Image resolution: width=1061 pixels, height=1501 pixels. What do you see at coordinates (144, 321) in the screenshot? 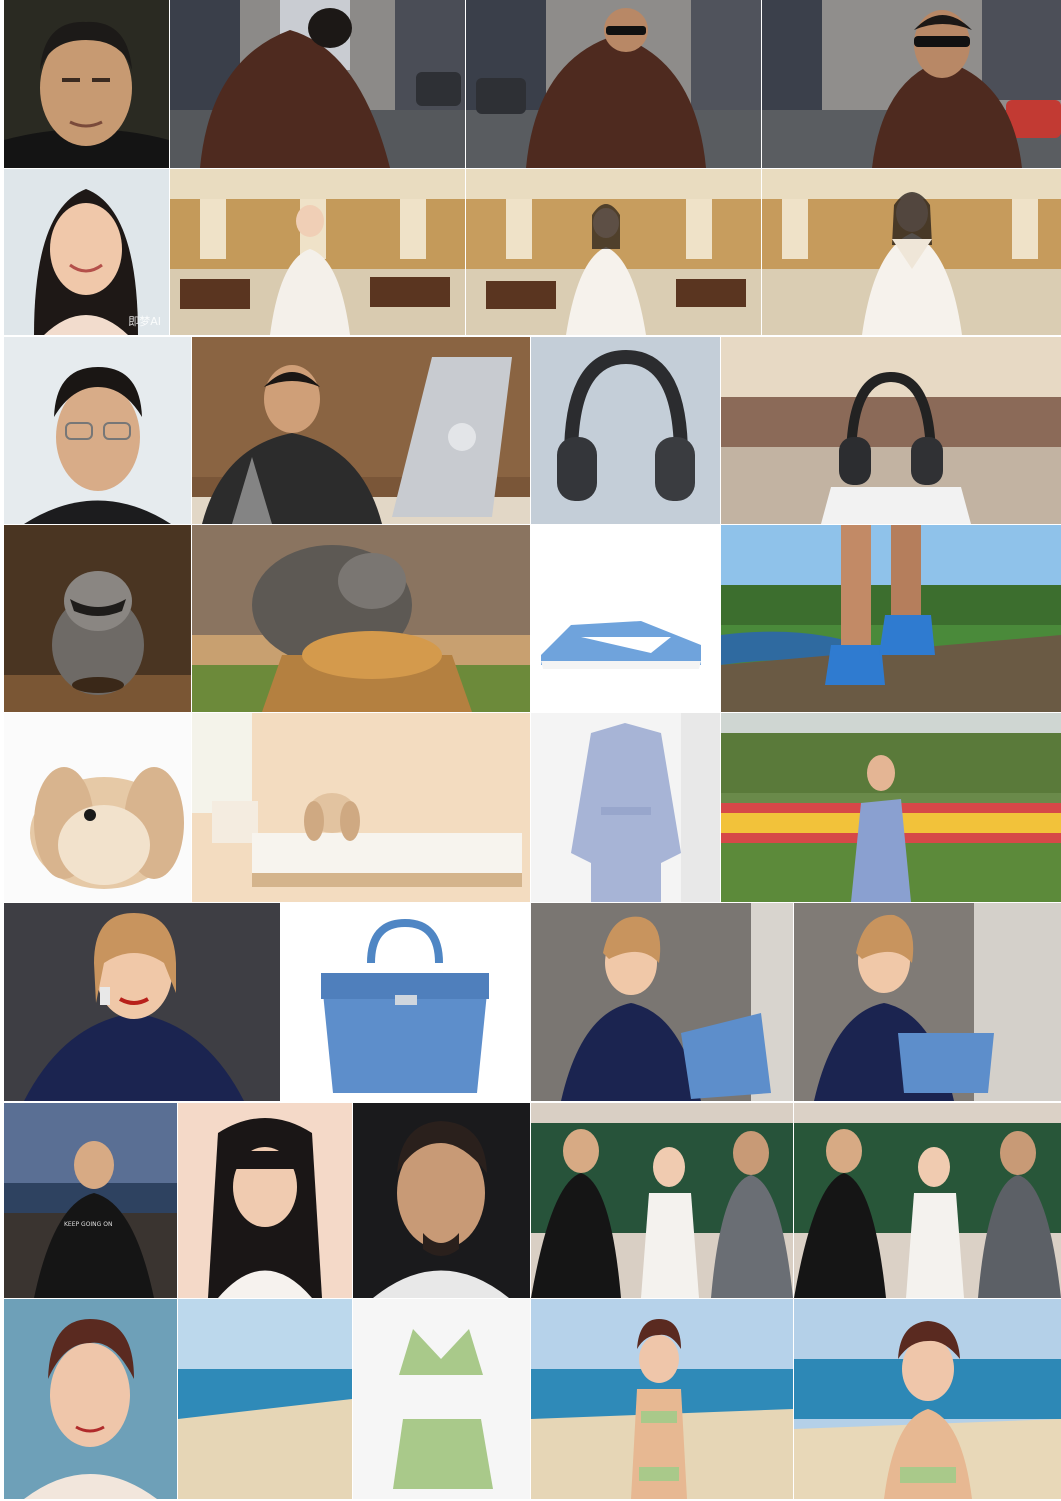
I see `watermark-text: 即梦AI` at bounding box center [144, 321].